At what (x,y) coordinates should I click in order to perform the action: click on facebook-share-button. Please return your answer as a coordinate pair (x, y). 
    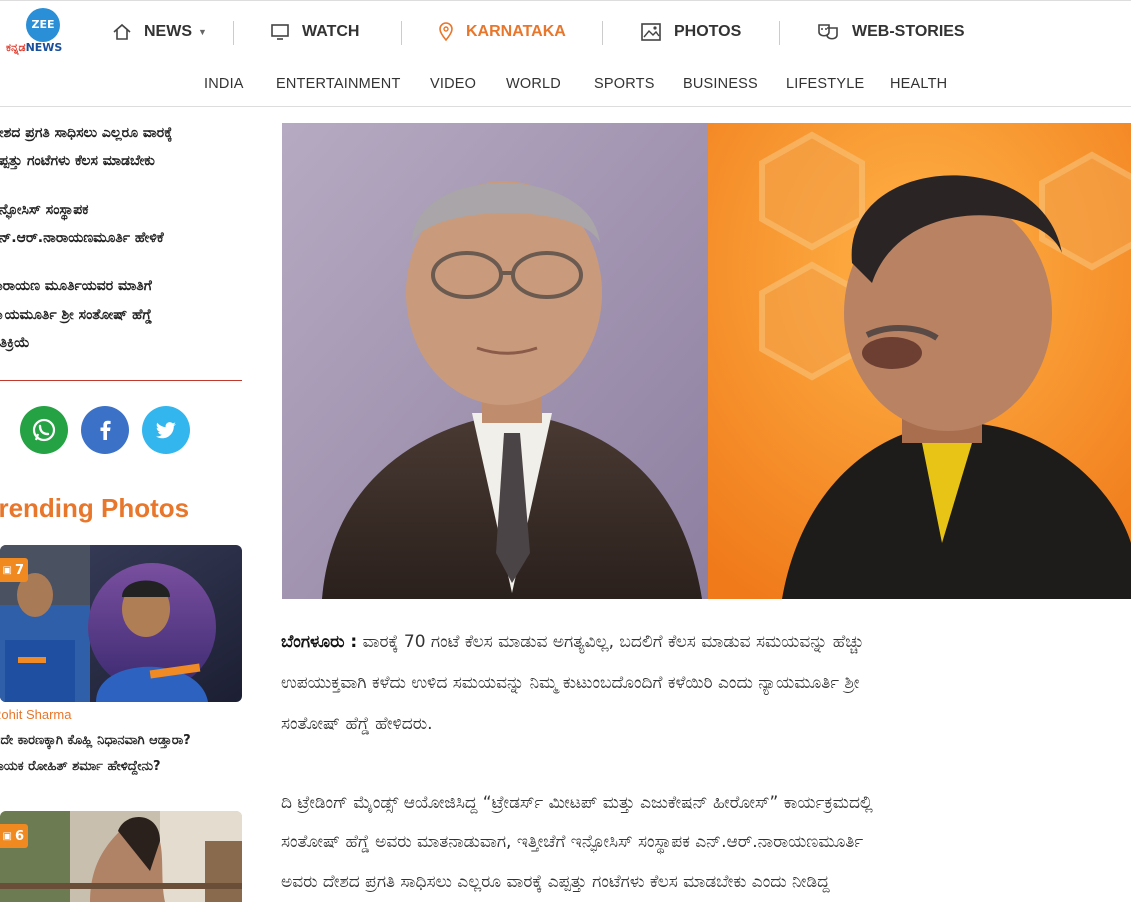
    Looking at the image, I should click on (105, 430).